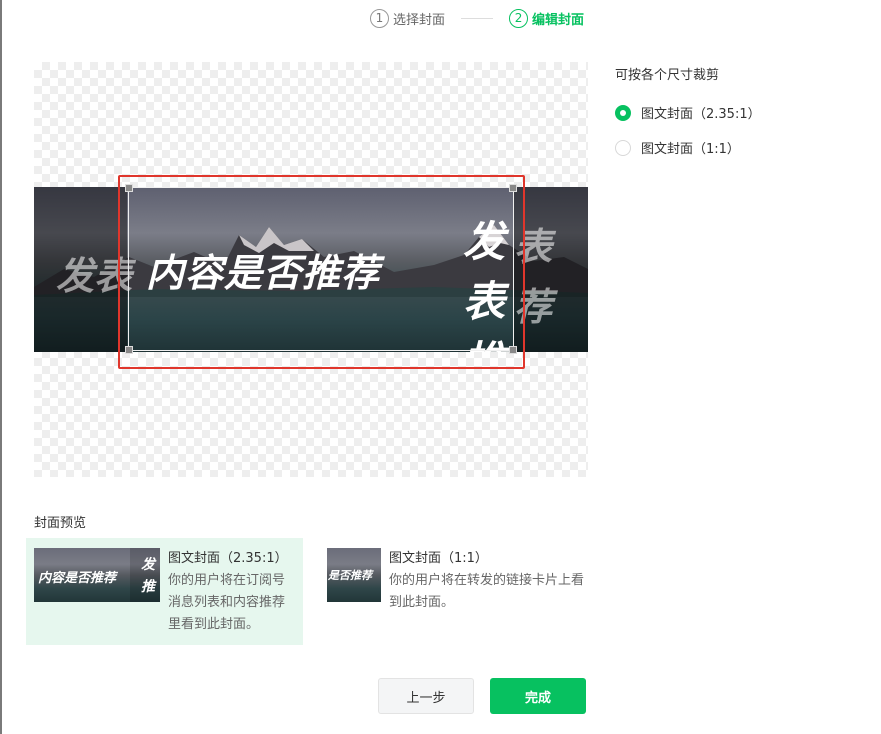 The image size is (881, 734). I want to click on thumbnail-side-text: 发推, so click(148, 576).